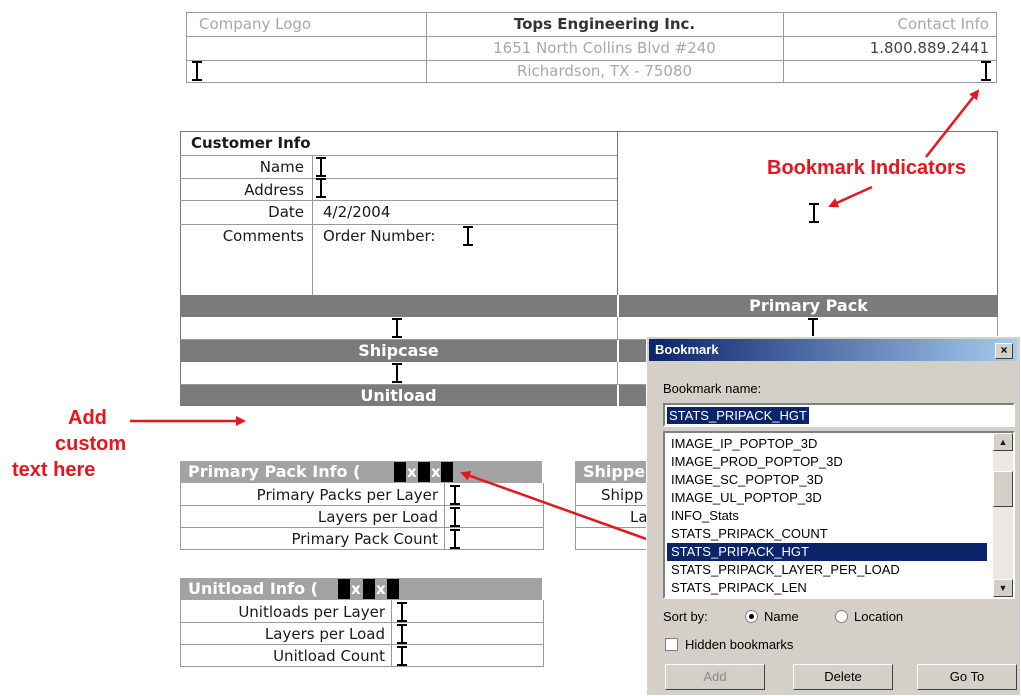  I want to click on scroll-up-icon: ▲, so click(1003, 442).